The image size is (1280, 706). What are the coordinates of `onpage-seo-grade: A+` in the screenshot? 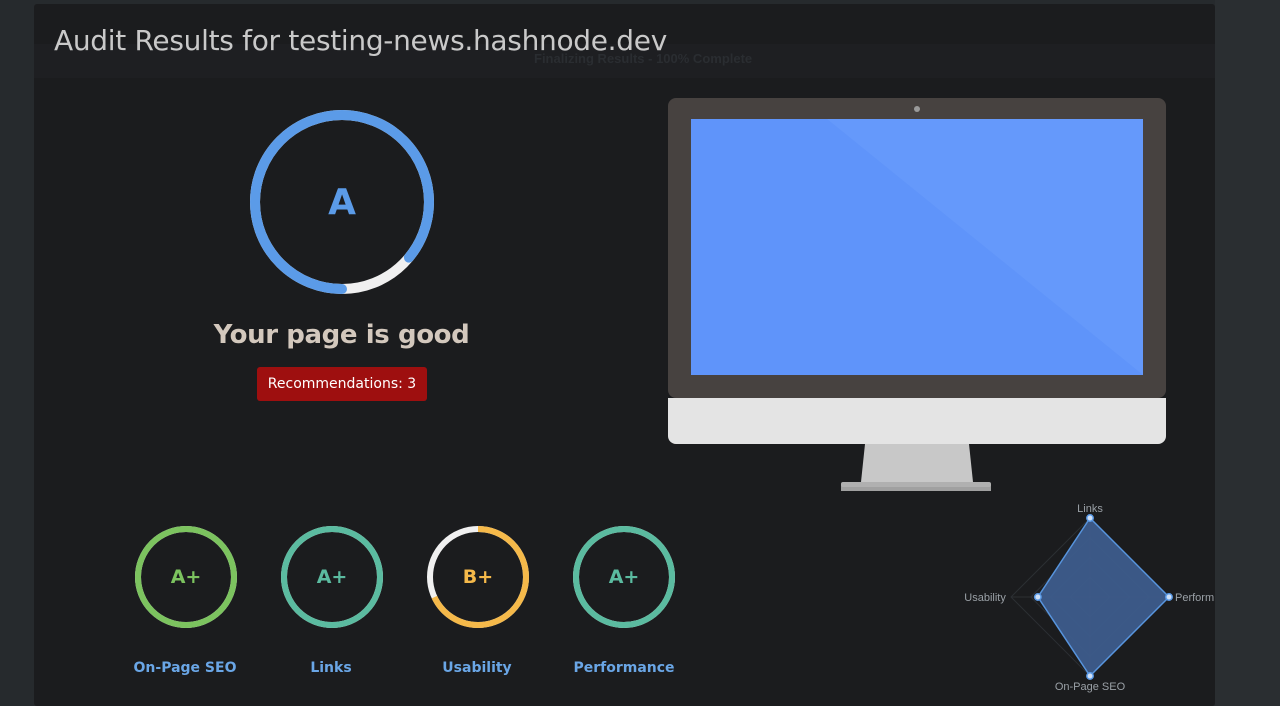 It's located at (186, 577).